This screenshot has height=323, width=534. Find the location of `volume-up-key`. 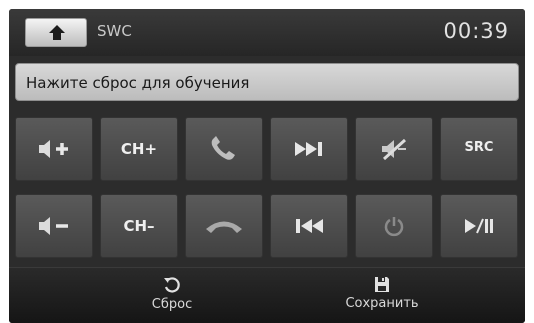

volume-up-key is located at coordinates (54, 149).